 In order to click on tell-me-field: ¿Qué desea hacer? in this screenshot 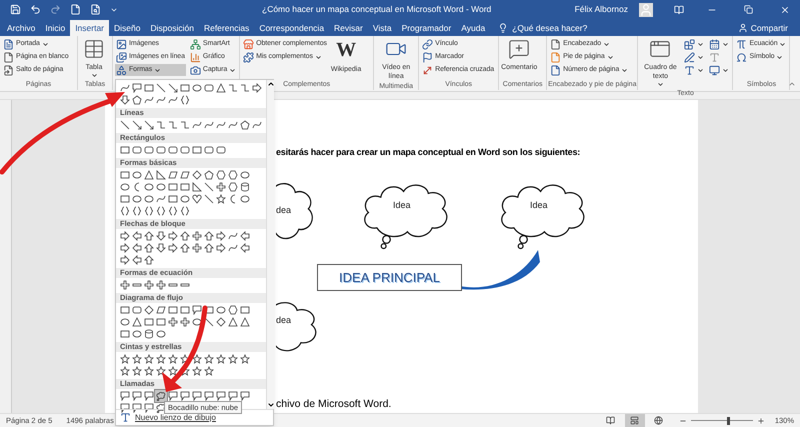, I will do `click(567, 28)`.